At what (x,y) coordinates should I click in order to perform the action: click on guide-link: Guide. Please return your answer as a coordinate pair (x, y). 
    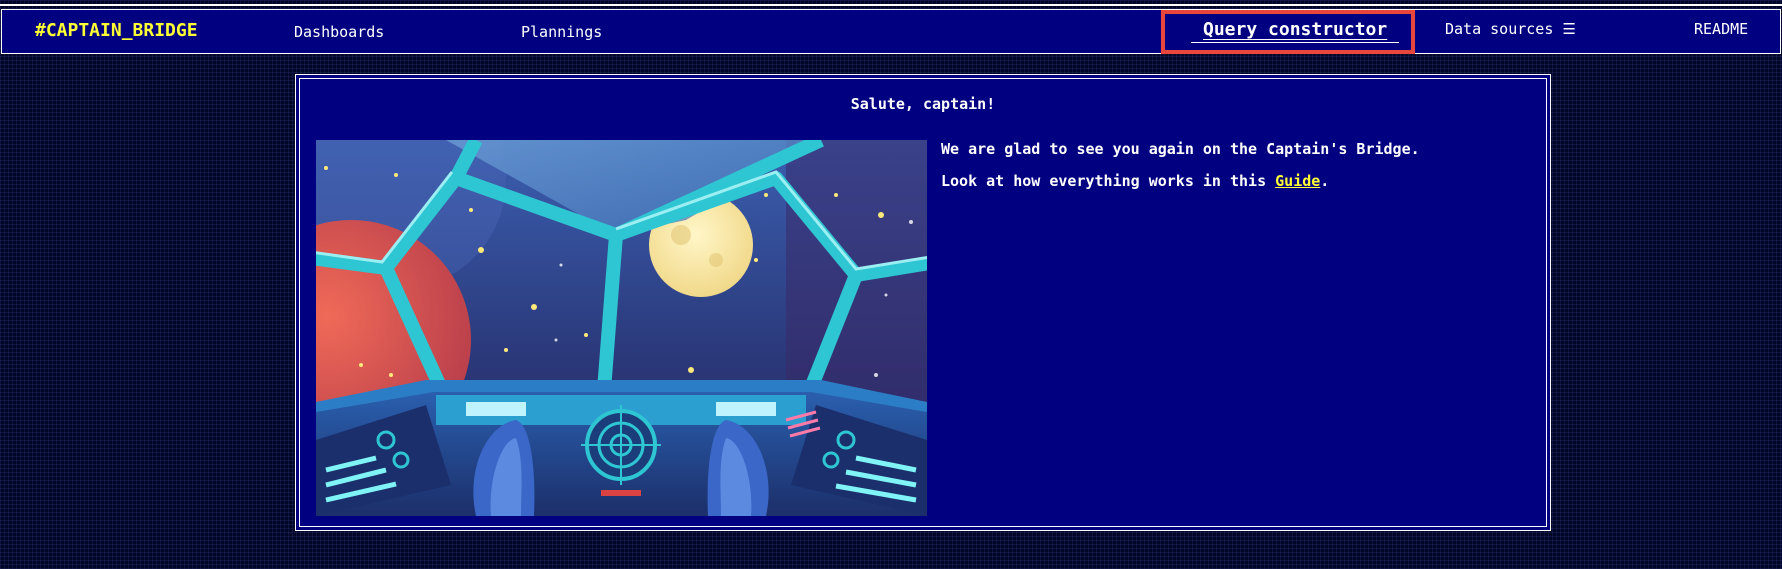
    Looking at the image, I should click on (1297, 181).